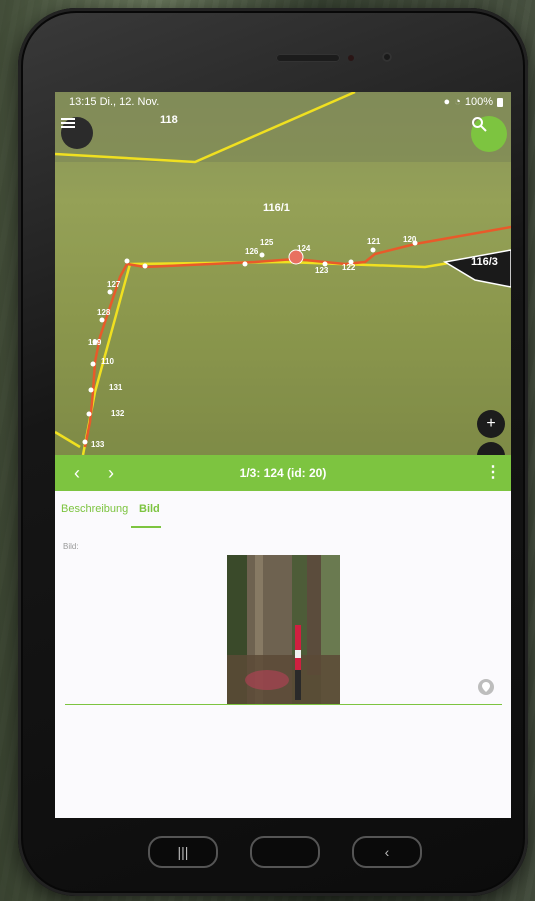  What do you see at coordinates (351, 58) in the screenshot?
I see `sensor` at bounding box center [351, 58].